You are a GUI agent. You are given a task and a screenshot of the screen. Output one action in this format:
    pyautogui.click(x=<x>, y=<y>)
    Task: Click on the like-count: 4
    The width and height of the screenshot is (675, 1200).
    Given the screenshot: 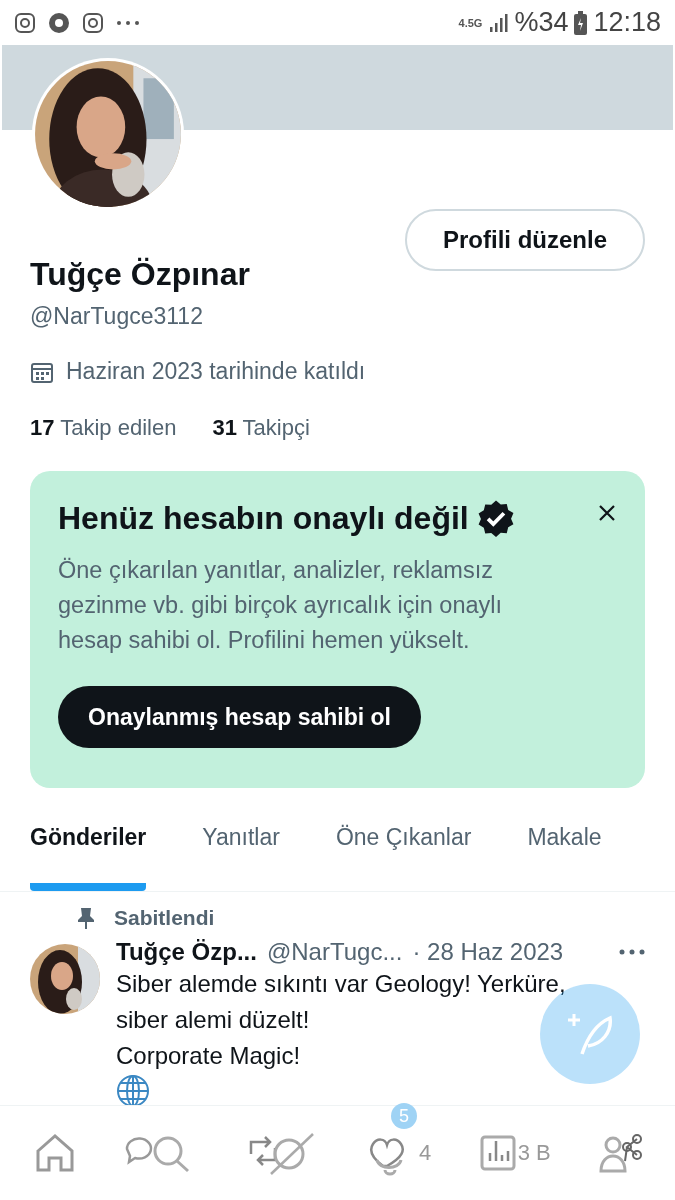 What is the action you would take?
    pyautogui.click(x=425, y=1153)
    